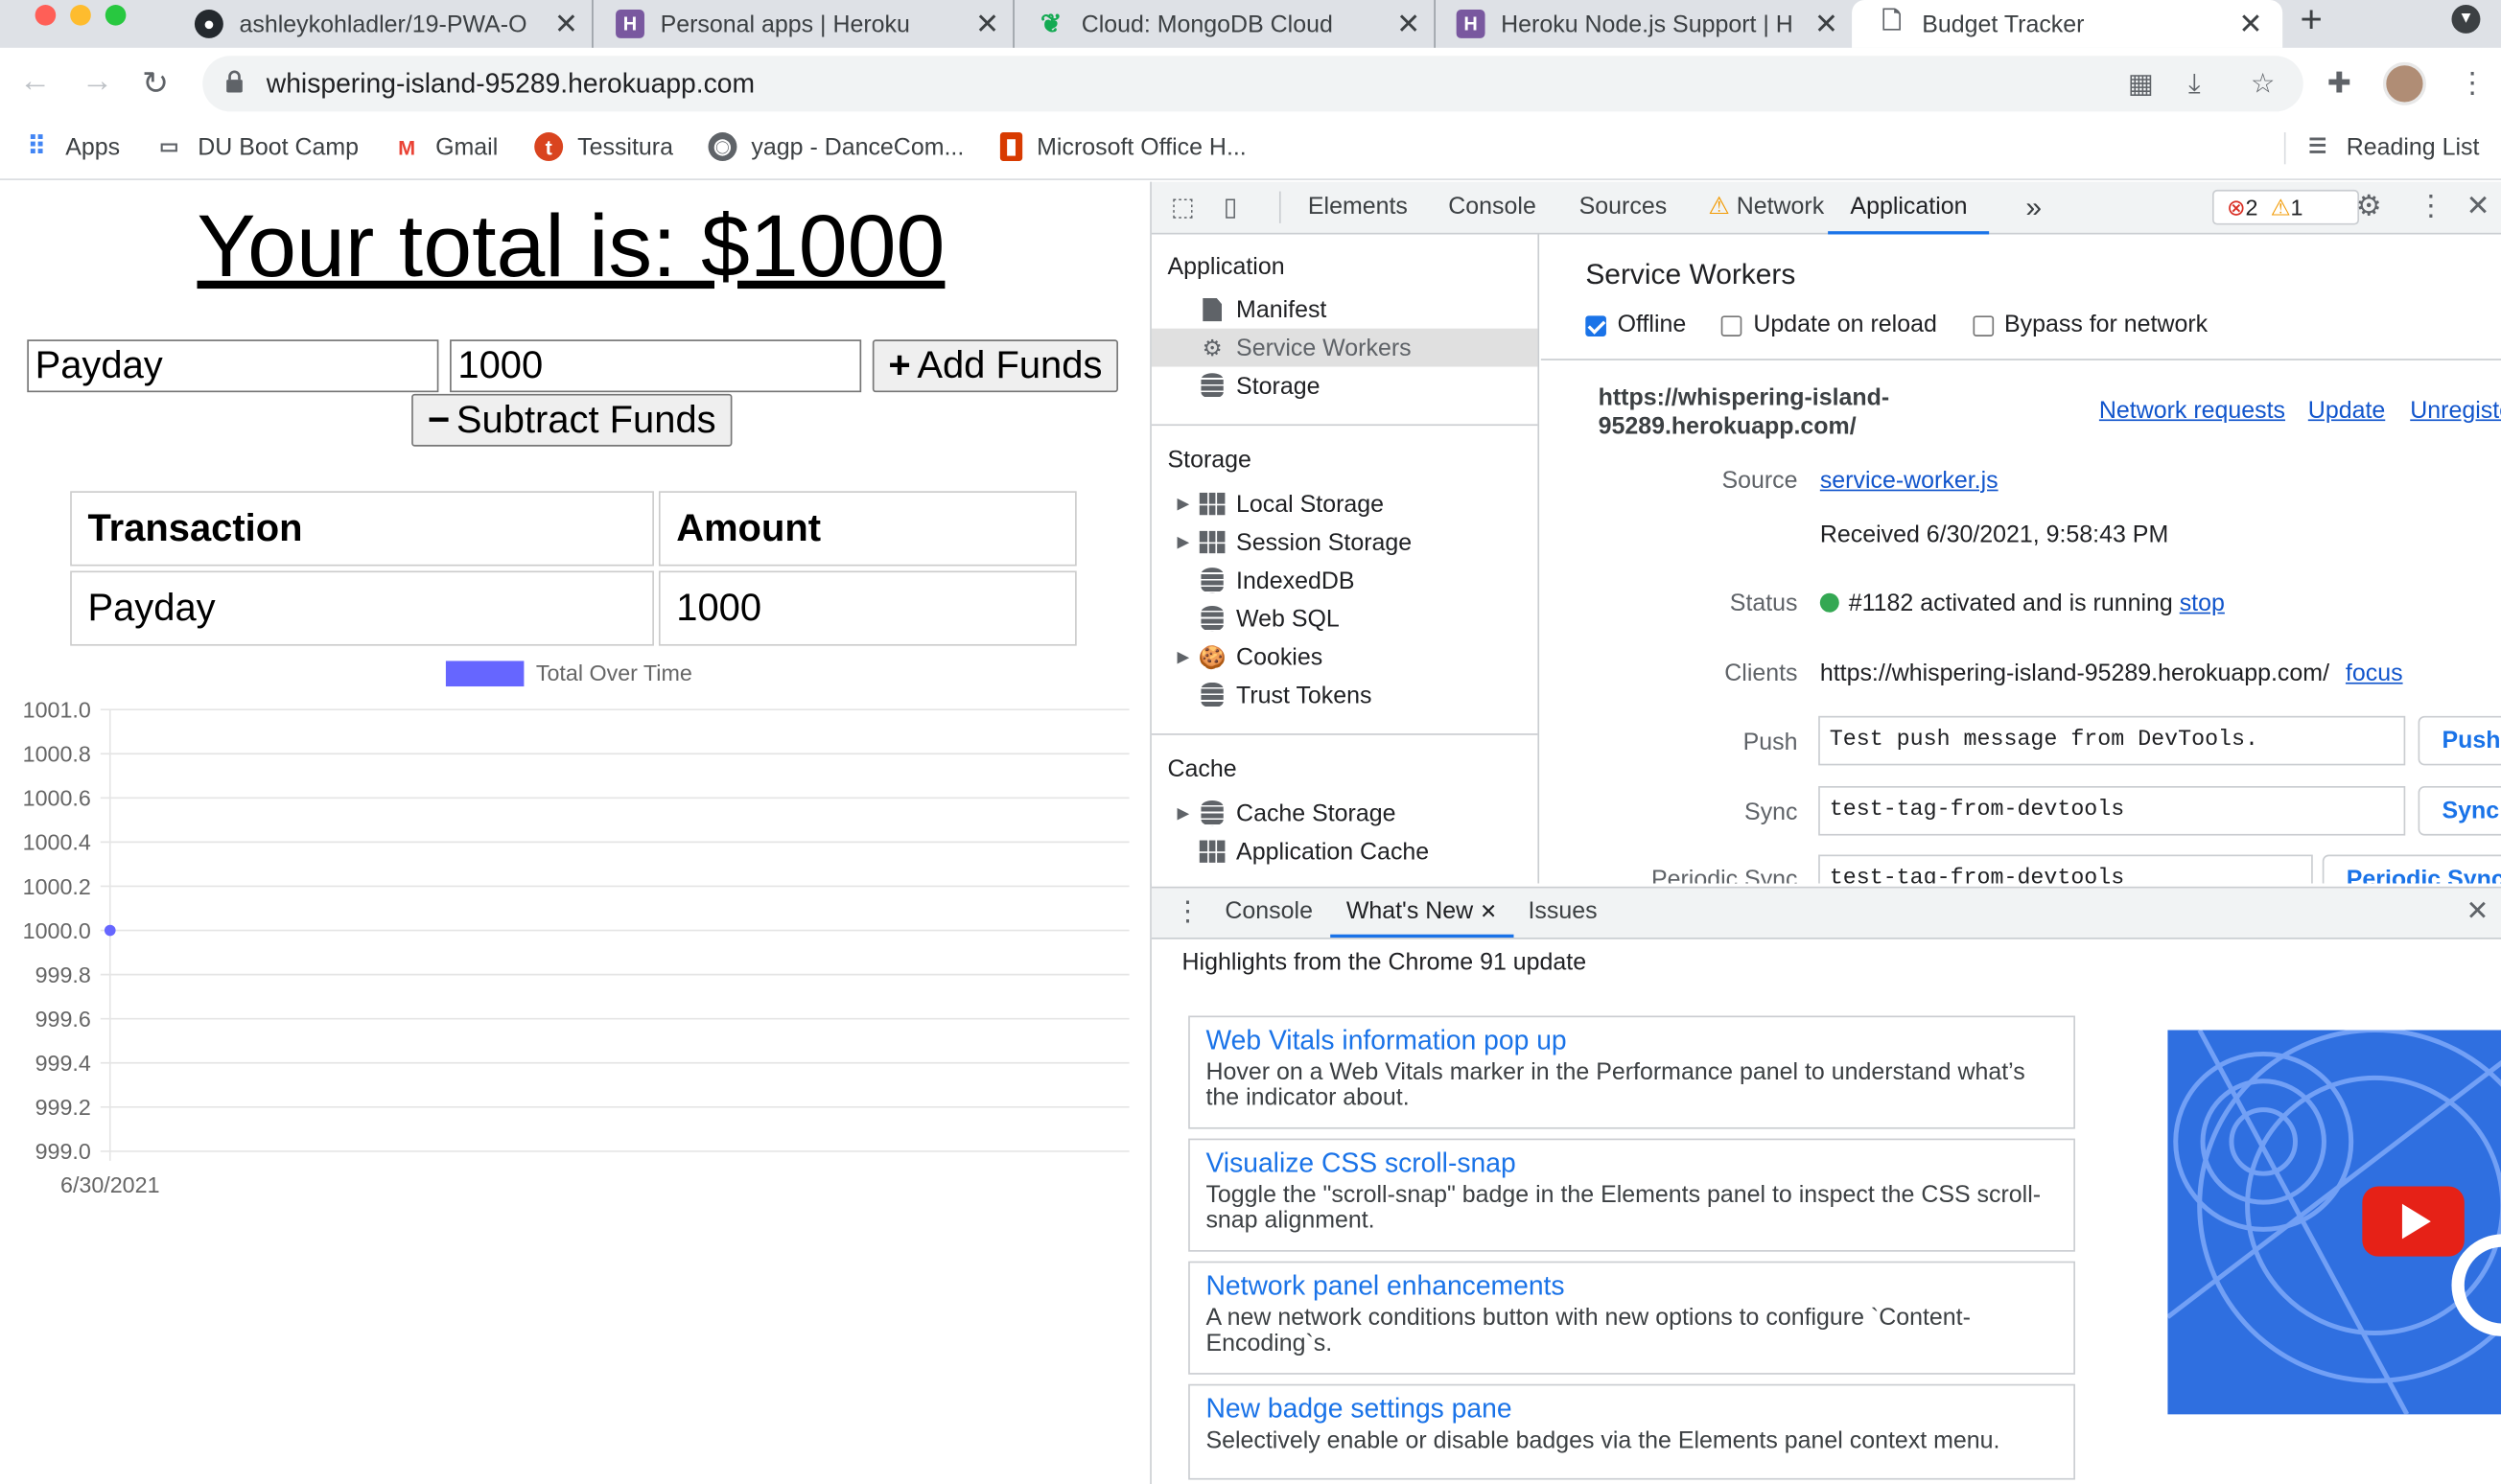 The height and width of the screenshot is (1484, 2501). I want to click on table-row: Payday 1000, so click(574, 608).